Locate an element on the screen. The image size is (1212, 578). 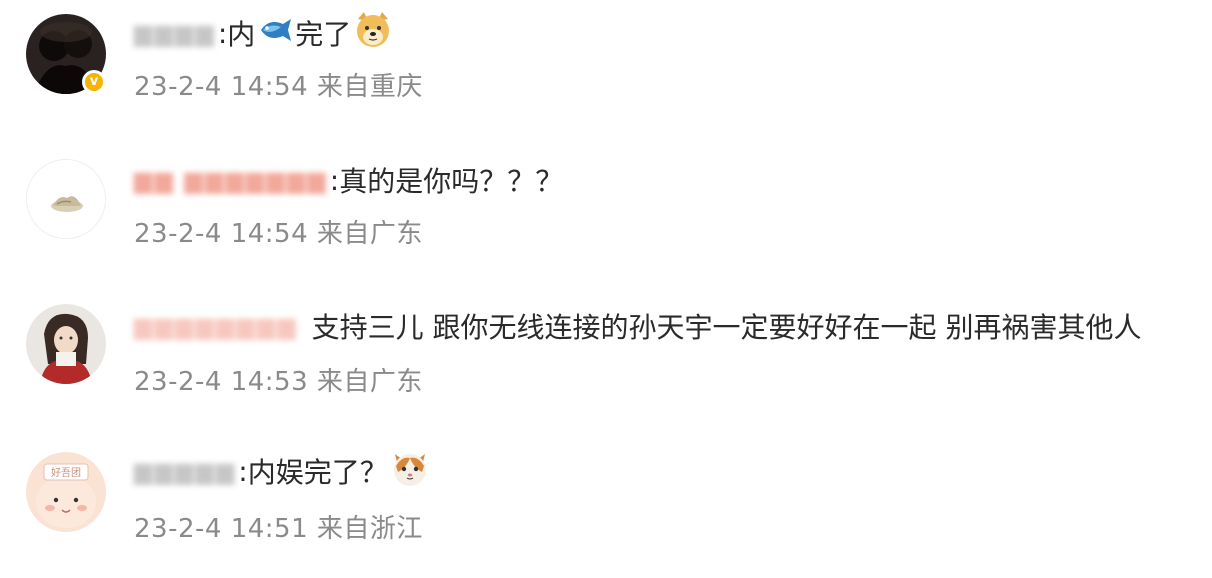
comment-line: ▆▆ ▆▆▆▆▆▆▆ : 真的是你吗？？？ is located at coordinates (348, 180).